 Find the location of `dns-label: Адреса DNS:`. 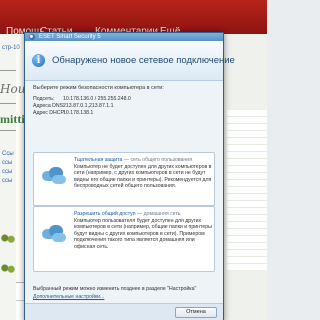

dns-label: Адреса DNS: is located at coordinates (49, 106).